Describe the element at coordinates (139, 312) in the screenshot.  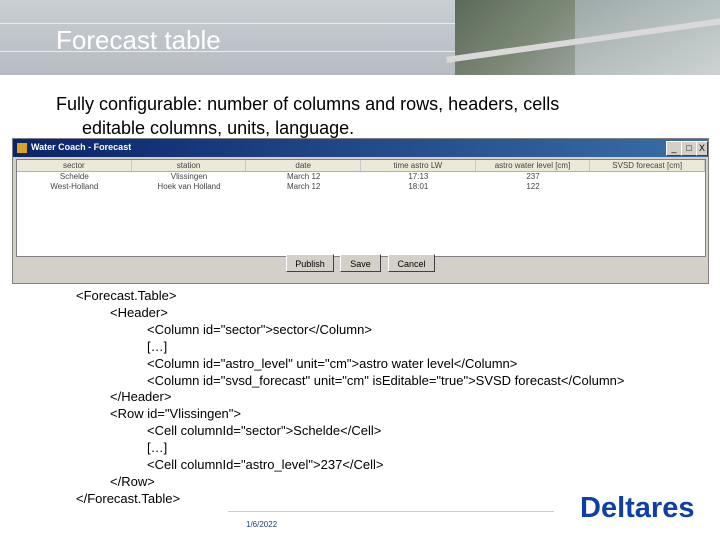
I see `code-line: <Header>` at that location.